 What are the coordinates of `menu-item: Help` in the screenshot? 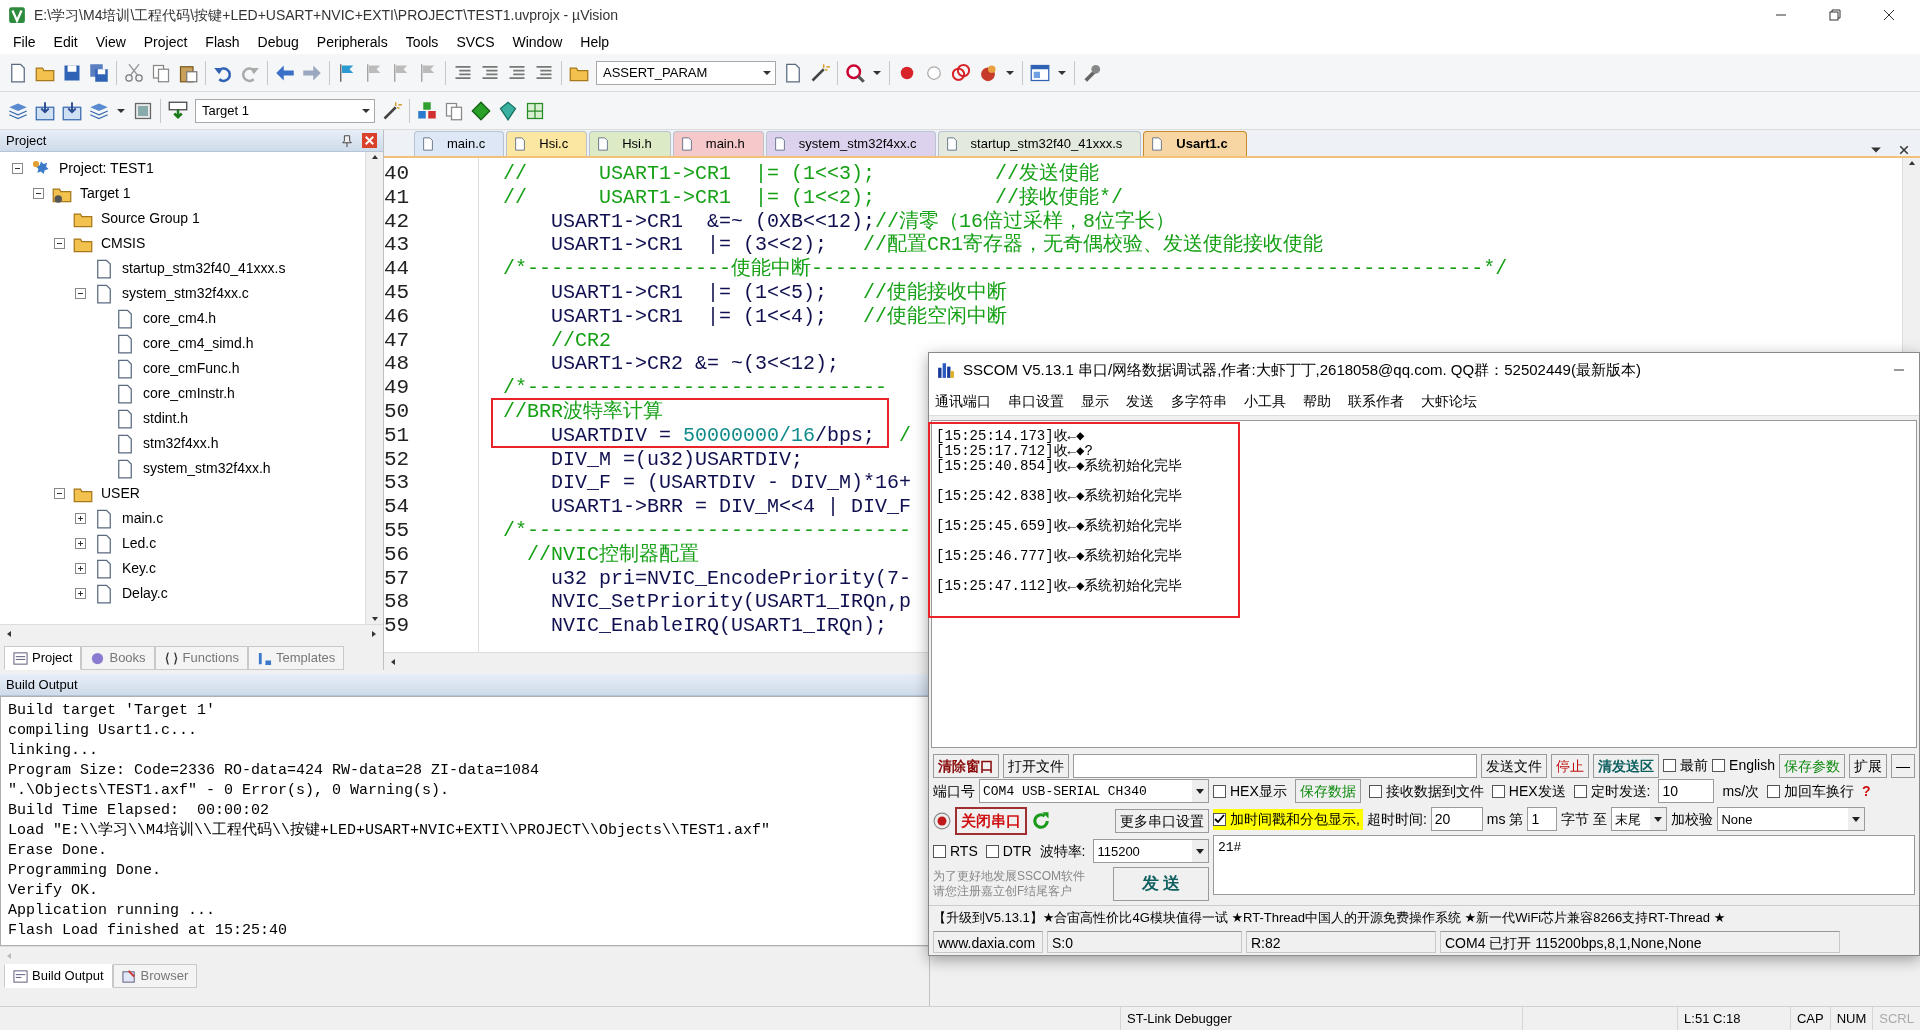 It's located at (595, 42).